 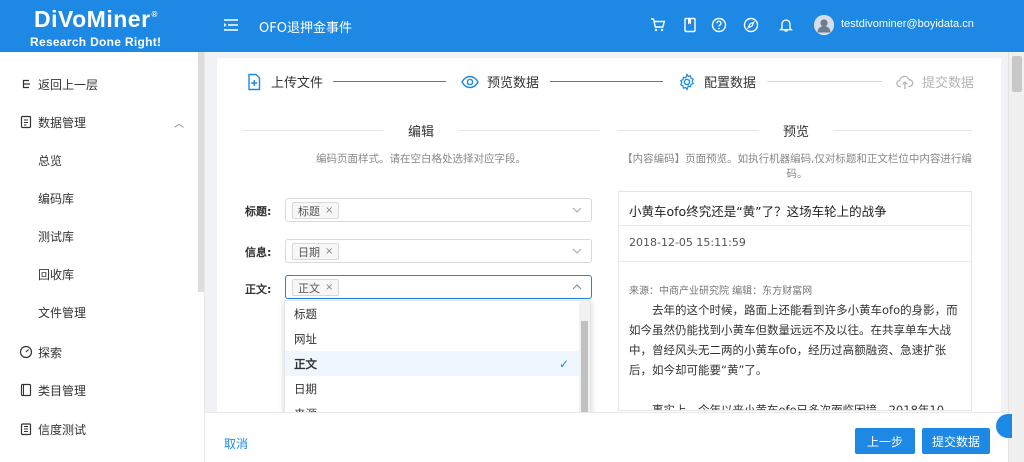 What do you see at coordinates (98, 160) in the screenshot?
I see `sidebar-item-overview: 总览` at bounding box center [98, 160].